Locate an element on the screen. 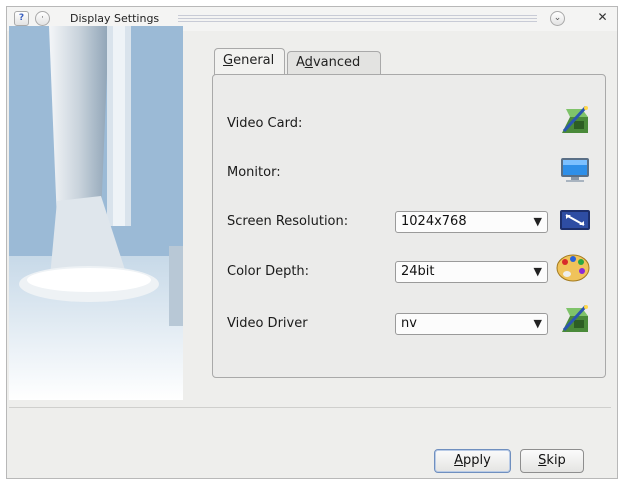  color-palette-icon is located at coordinates (572, 267).